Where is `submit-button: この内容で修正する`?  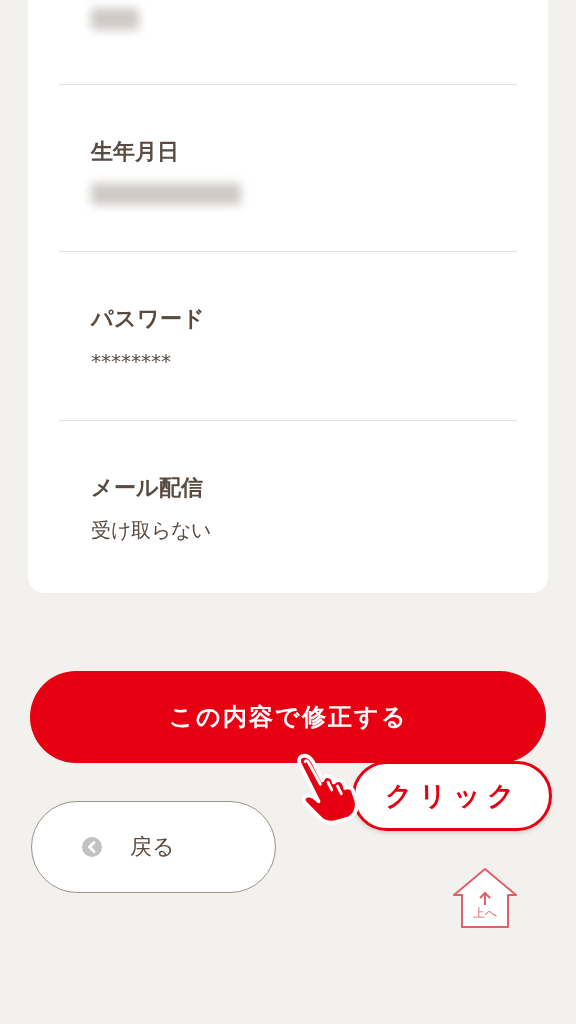
submit-button: この内容で修正する is located at coordinates (288, 717).